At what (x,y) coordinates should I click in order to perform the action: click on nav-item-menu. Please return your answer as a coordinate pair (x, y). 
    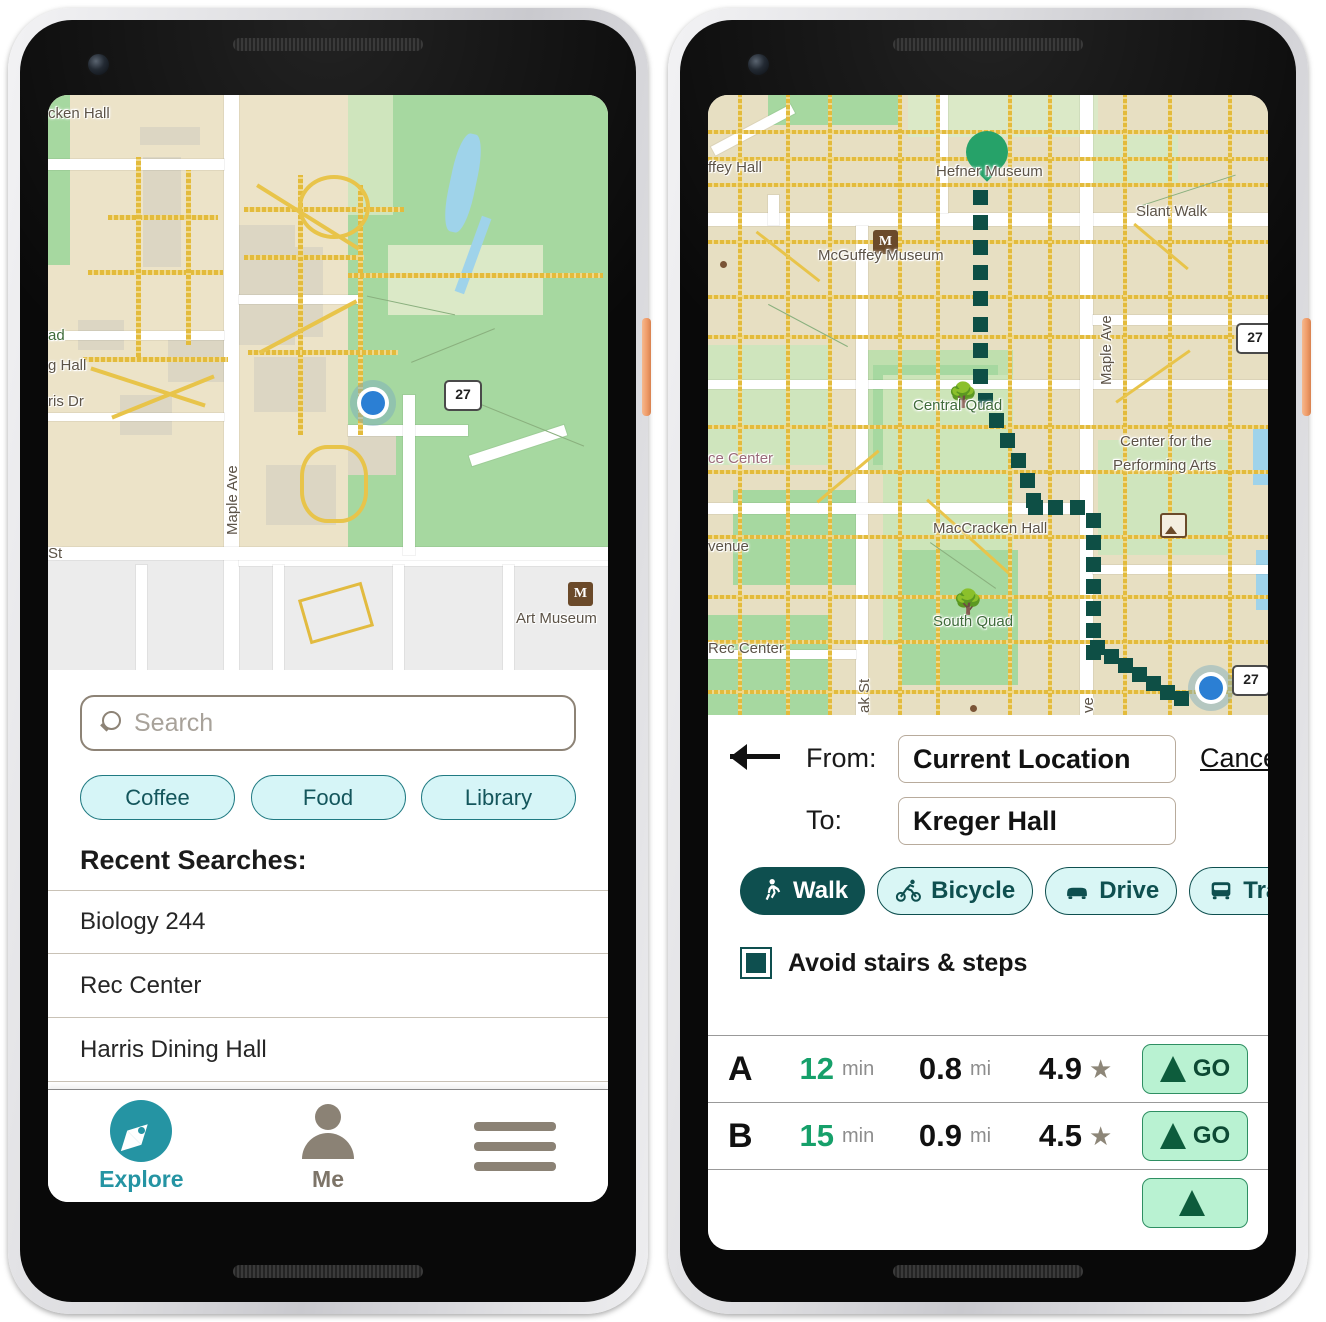
    Looking at the image, I should click on (514, 1146).